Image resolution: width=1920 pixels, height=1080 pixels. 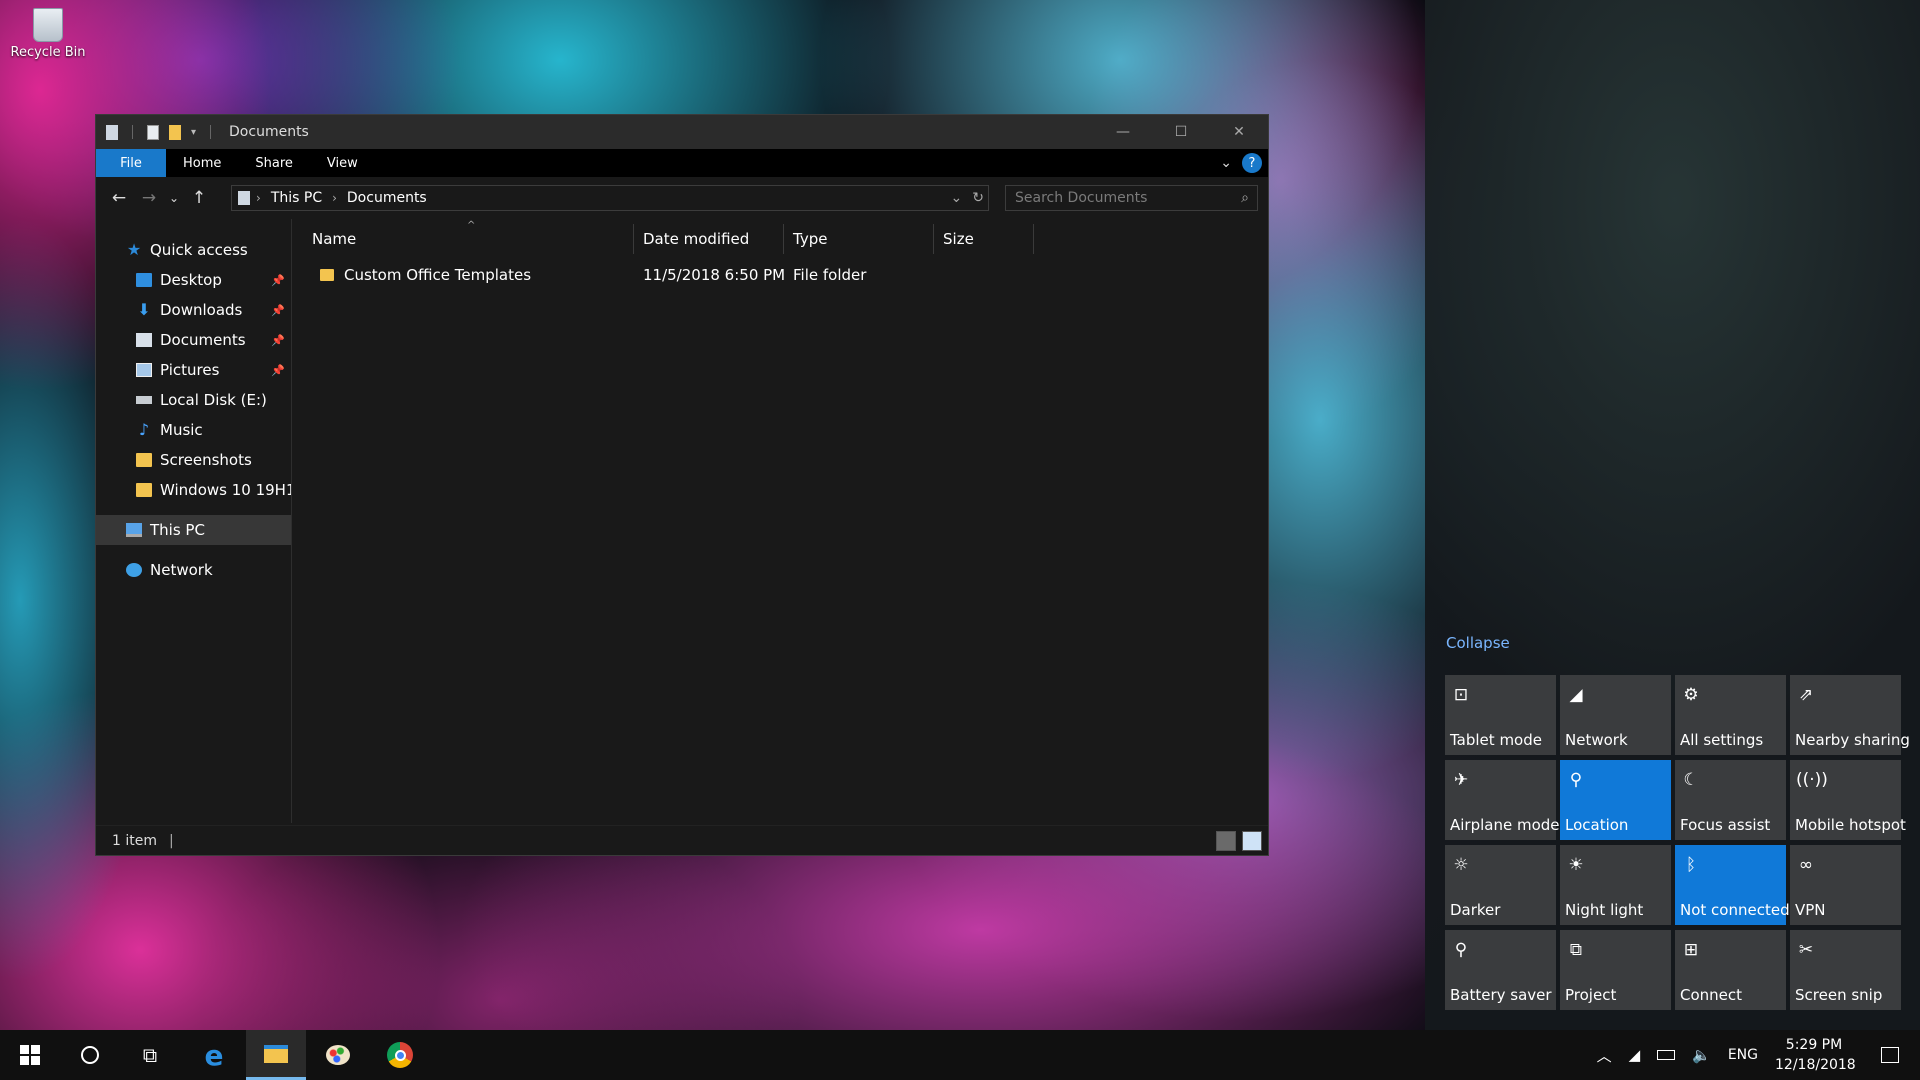 What do you see at coordinates (978, 198) in the screenshot?
I see `refresh-icon: ↻` at bounding box center [978, 198].